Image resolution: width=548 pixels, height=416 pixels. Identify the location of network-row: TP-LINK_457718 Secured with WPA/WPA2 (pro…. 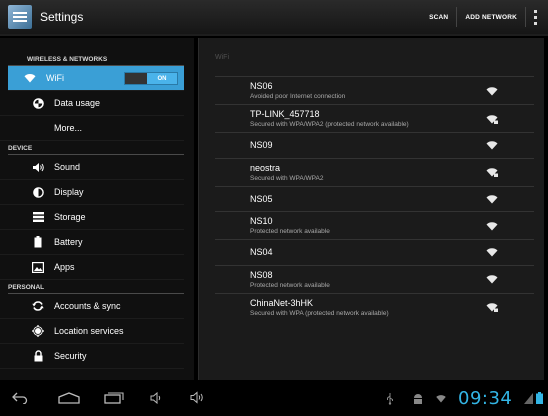
(374, 118).